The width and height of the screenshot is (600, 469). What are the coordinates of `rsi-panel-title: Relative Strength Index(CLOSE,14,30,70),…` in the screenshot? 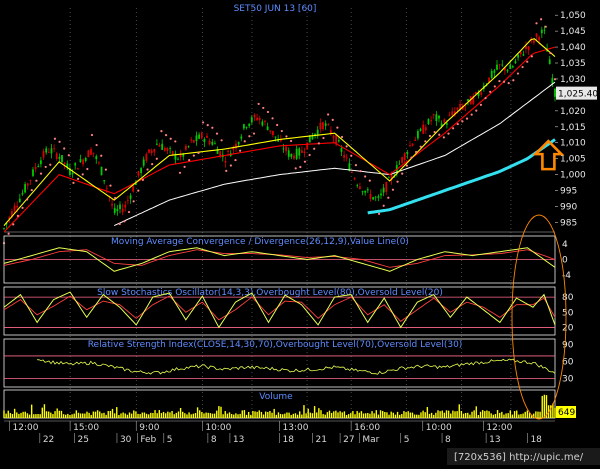 It's located at (275, 345).